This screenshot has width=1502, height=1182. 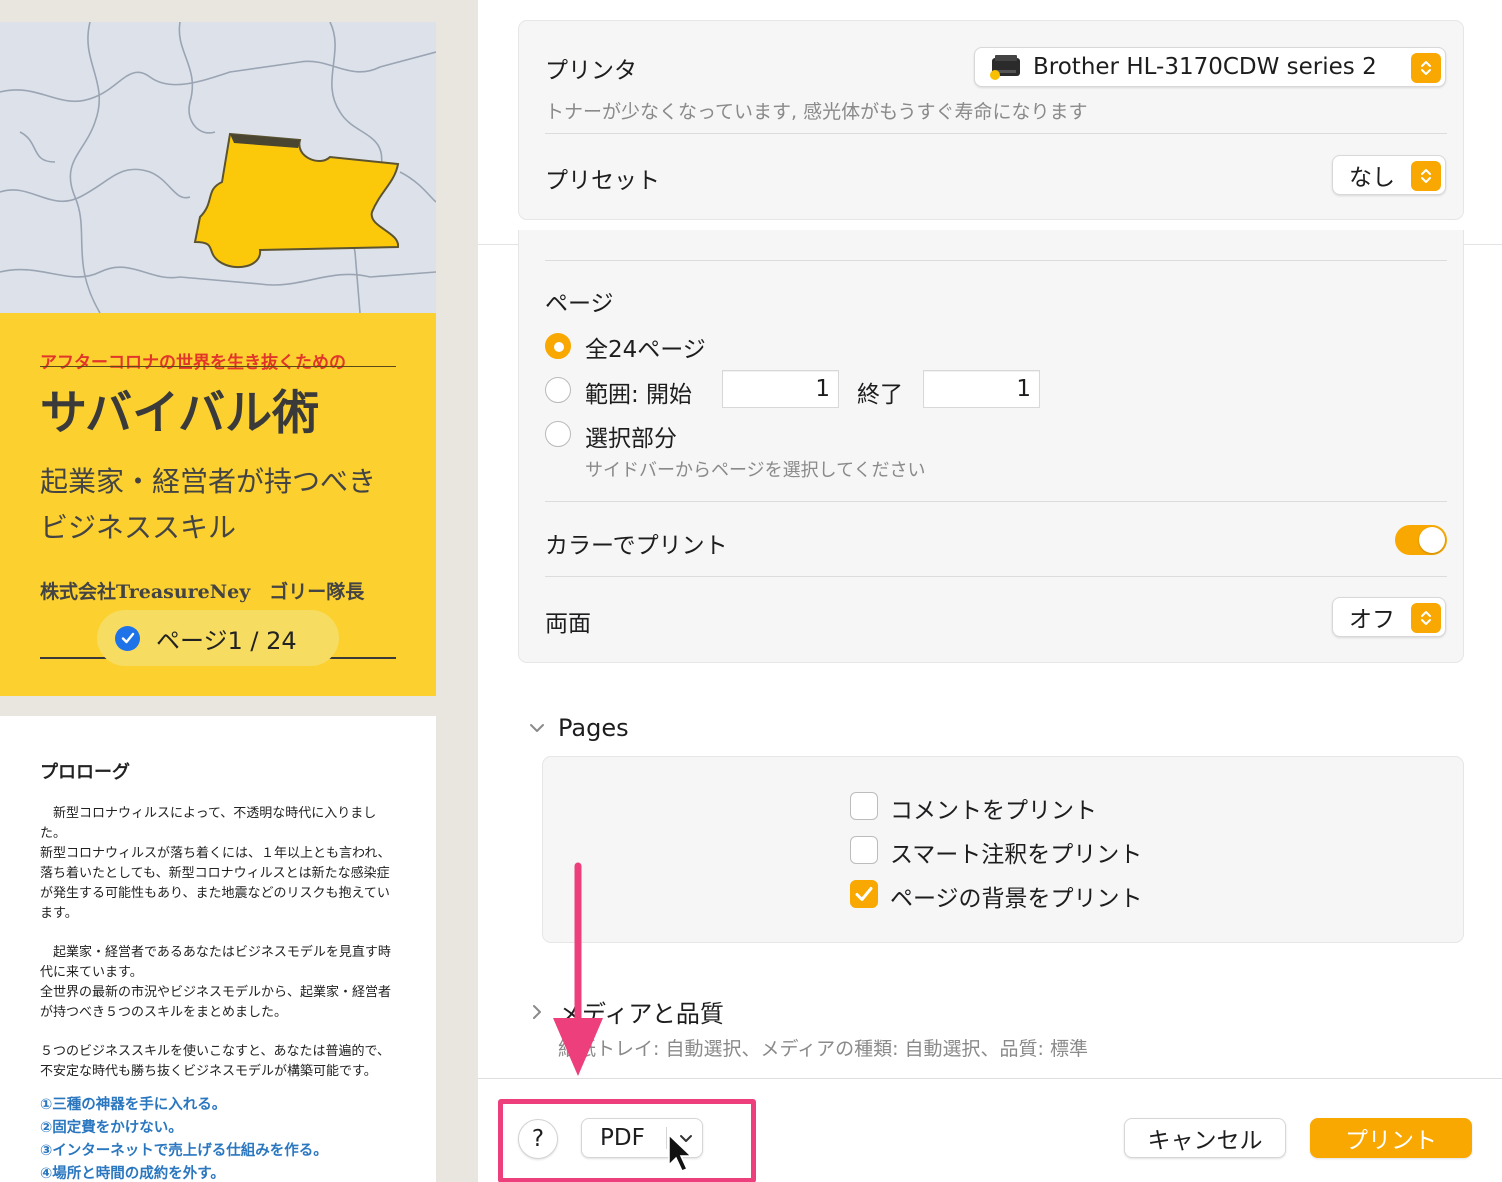 What do you see at coordinates (537, 728) in the screenshot?
I see `chevron-down-icon` at bounding box center [537, 728].